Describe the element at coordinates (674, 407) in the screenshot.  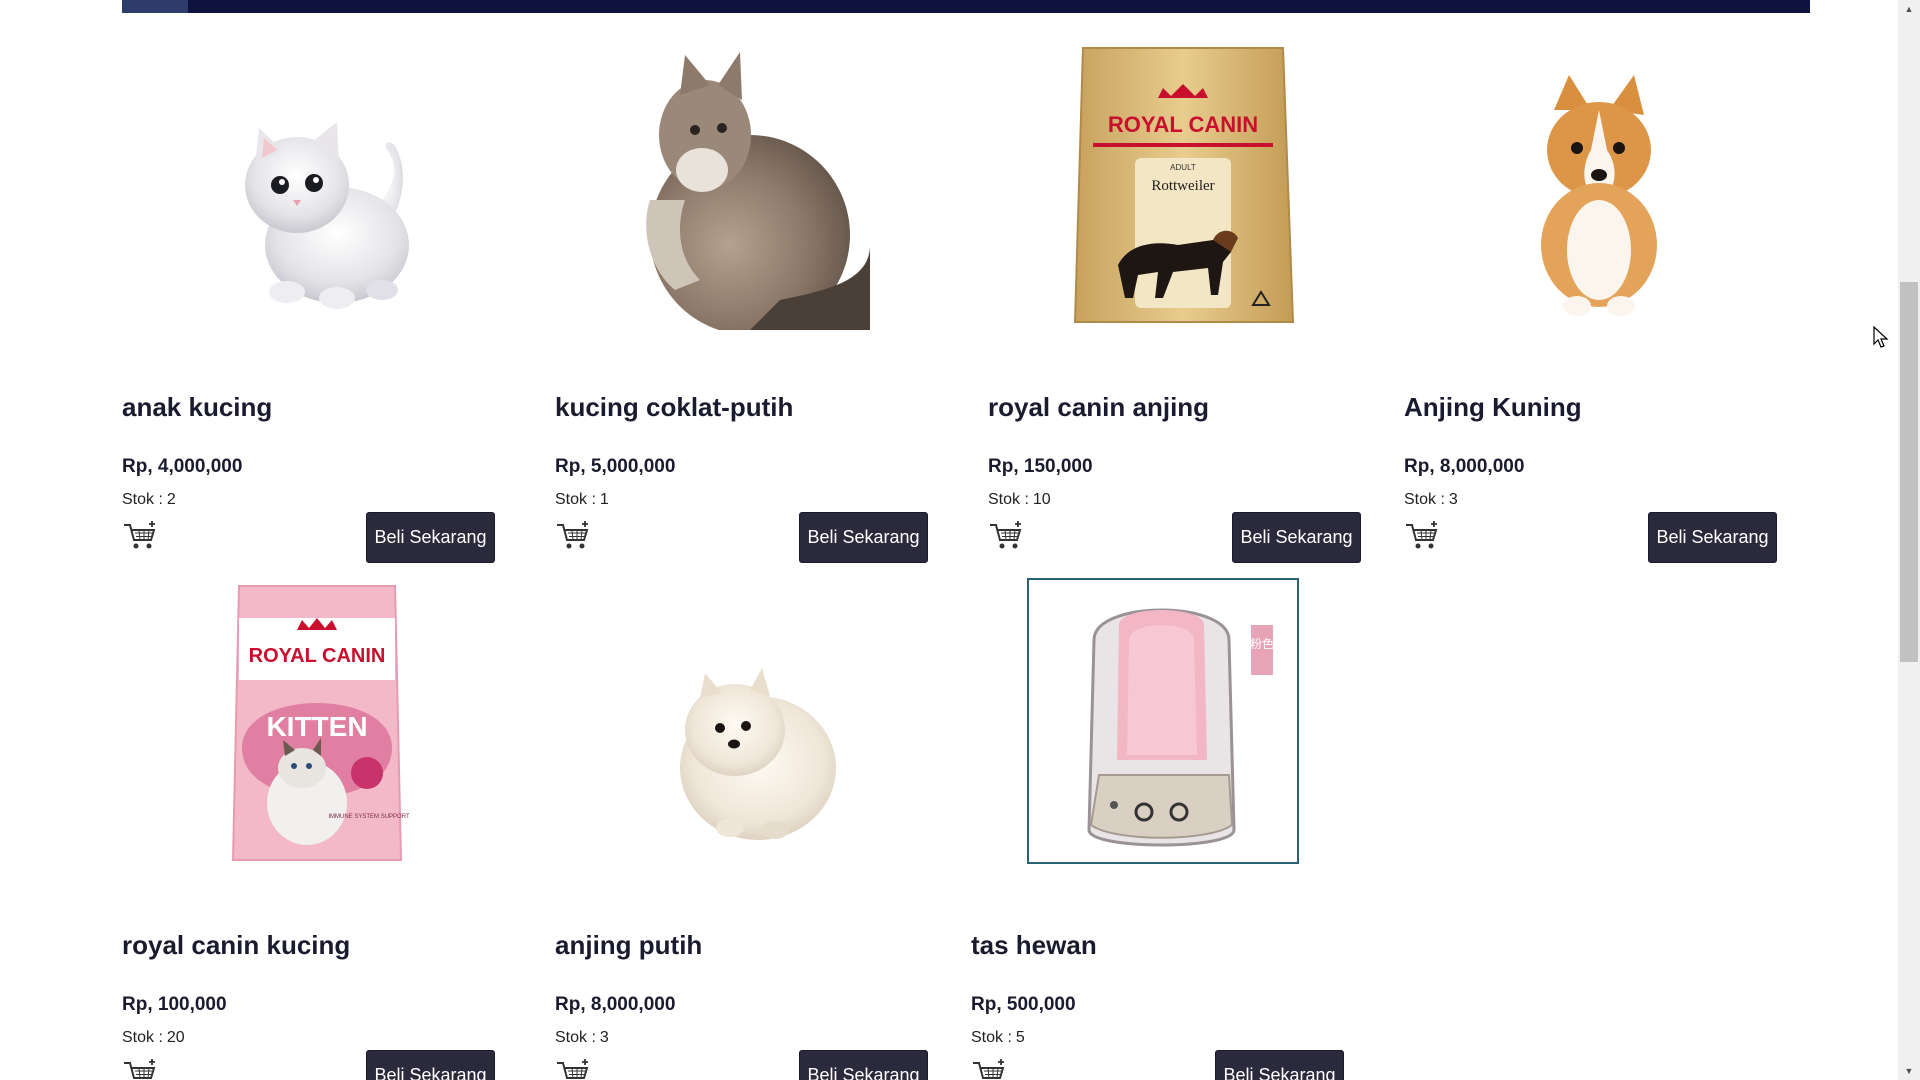
I see `product-name: kucing coklat-putih` at that location.